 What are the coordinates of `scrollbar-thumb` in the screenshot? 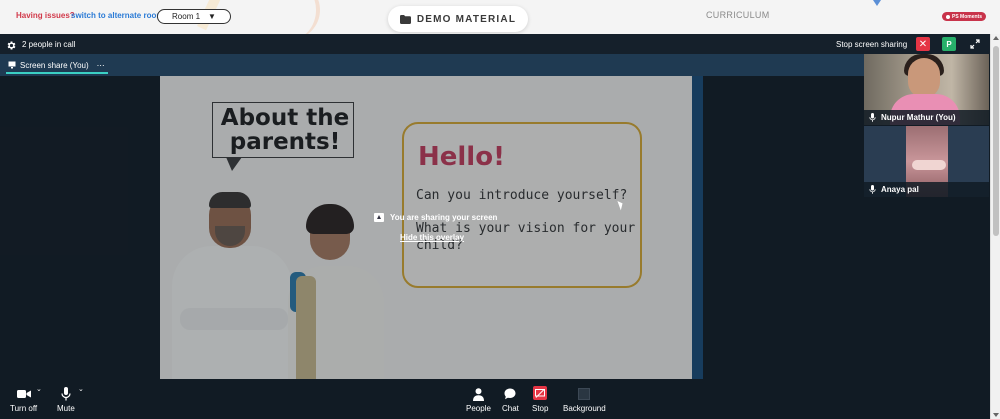 It's located at (996, 141).